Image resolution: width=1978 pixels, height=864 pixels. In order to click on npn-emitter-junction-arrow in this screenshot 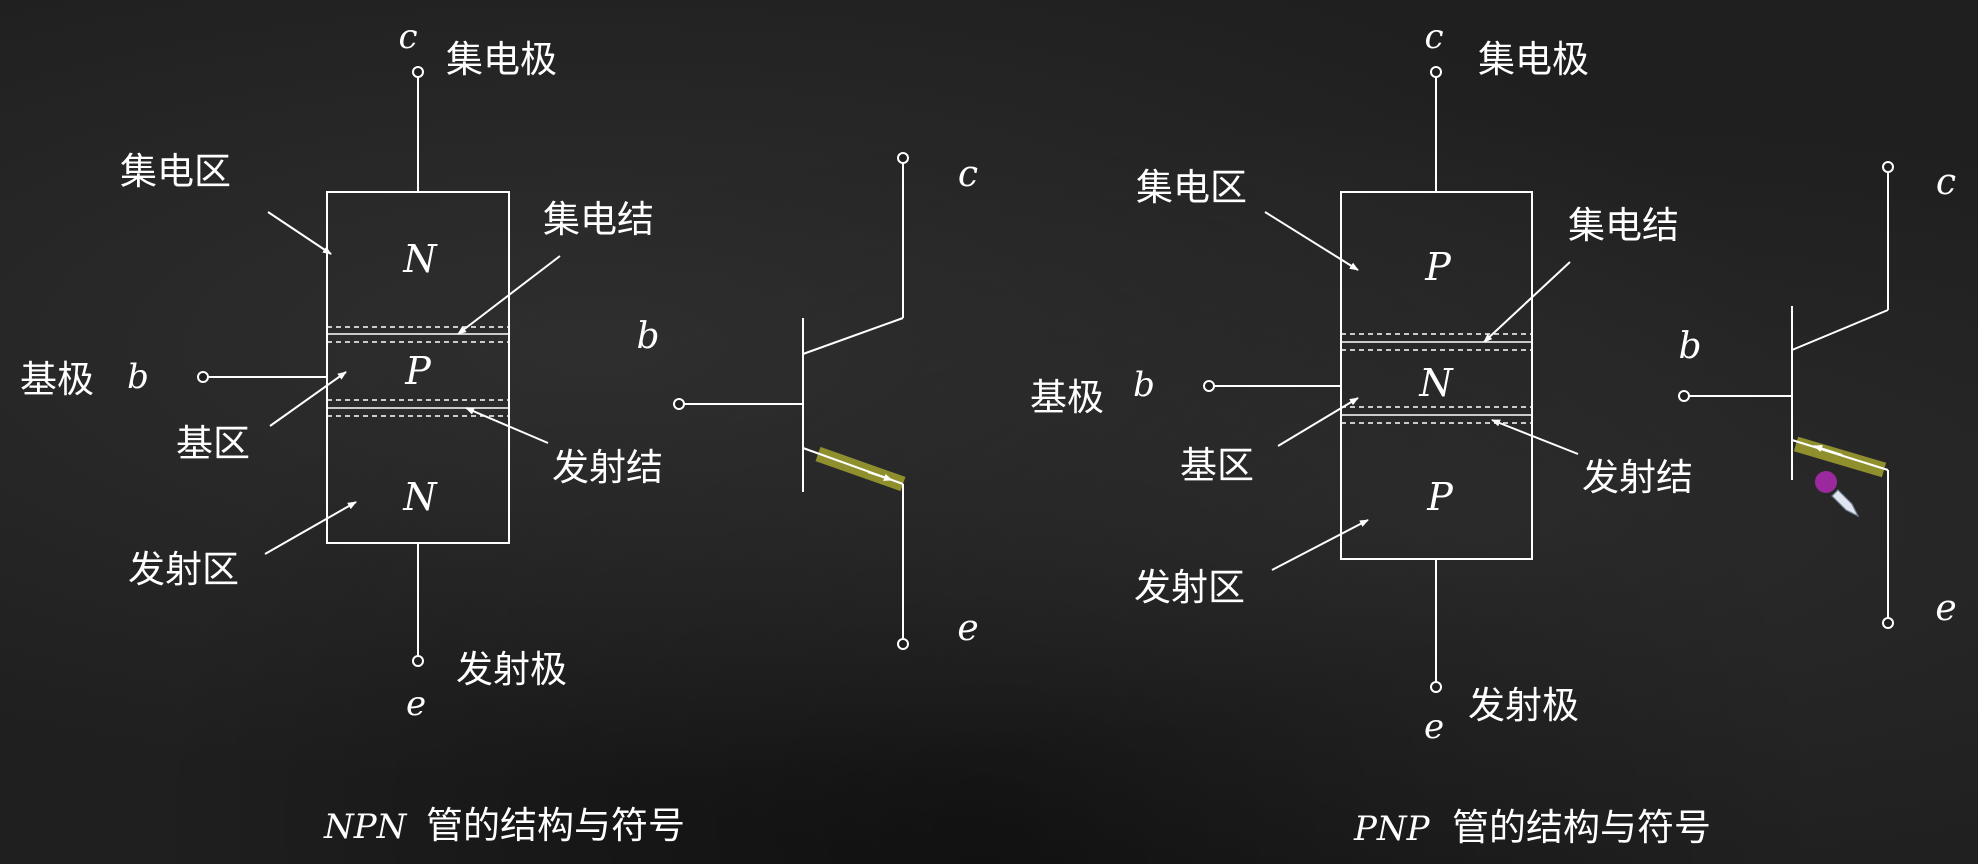, I will do `click(507, 425)`.